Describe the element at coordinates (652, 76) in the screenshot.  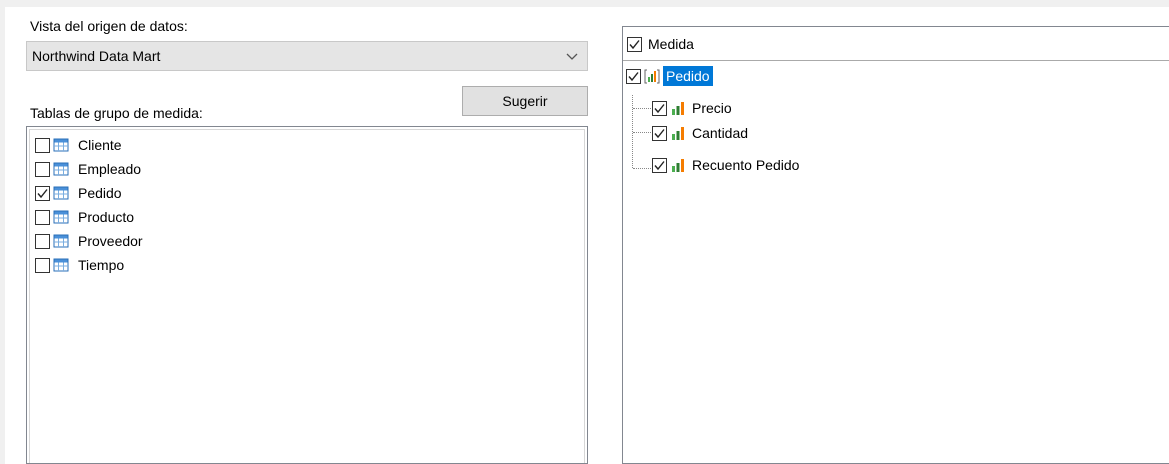
I see `measure-group-icon` at that location.